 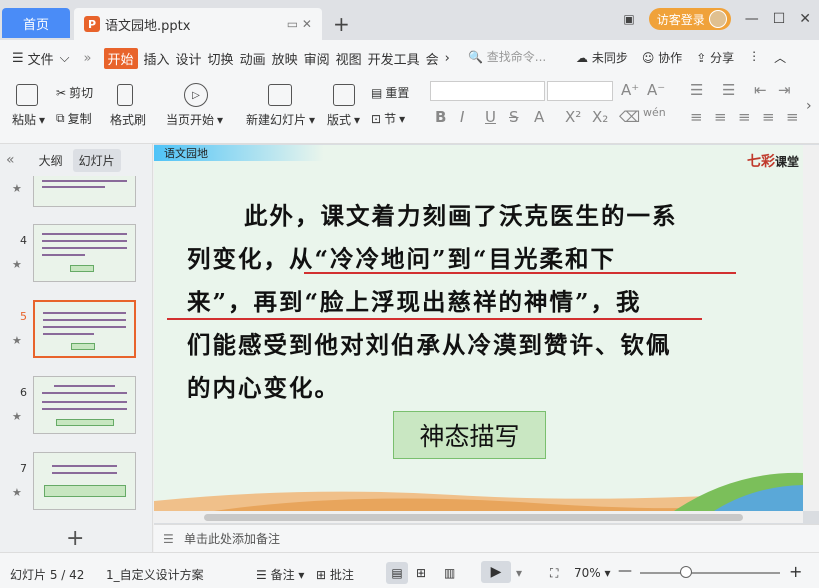 I want to click on horizontal-scroll-thumb, so click(x=473, y=517).